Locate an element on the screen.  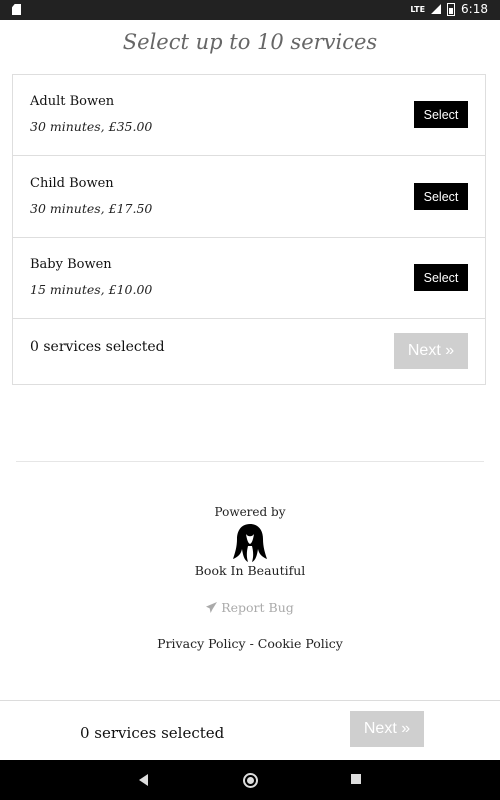
service-name: Child Bowen is located at coordinates (72, 183).